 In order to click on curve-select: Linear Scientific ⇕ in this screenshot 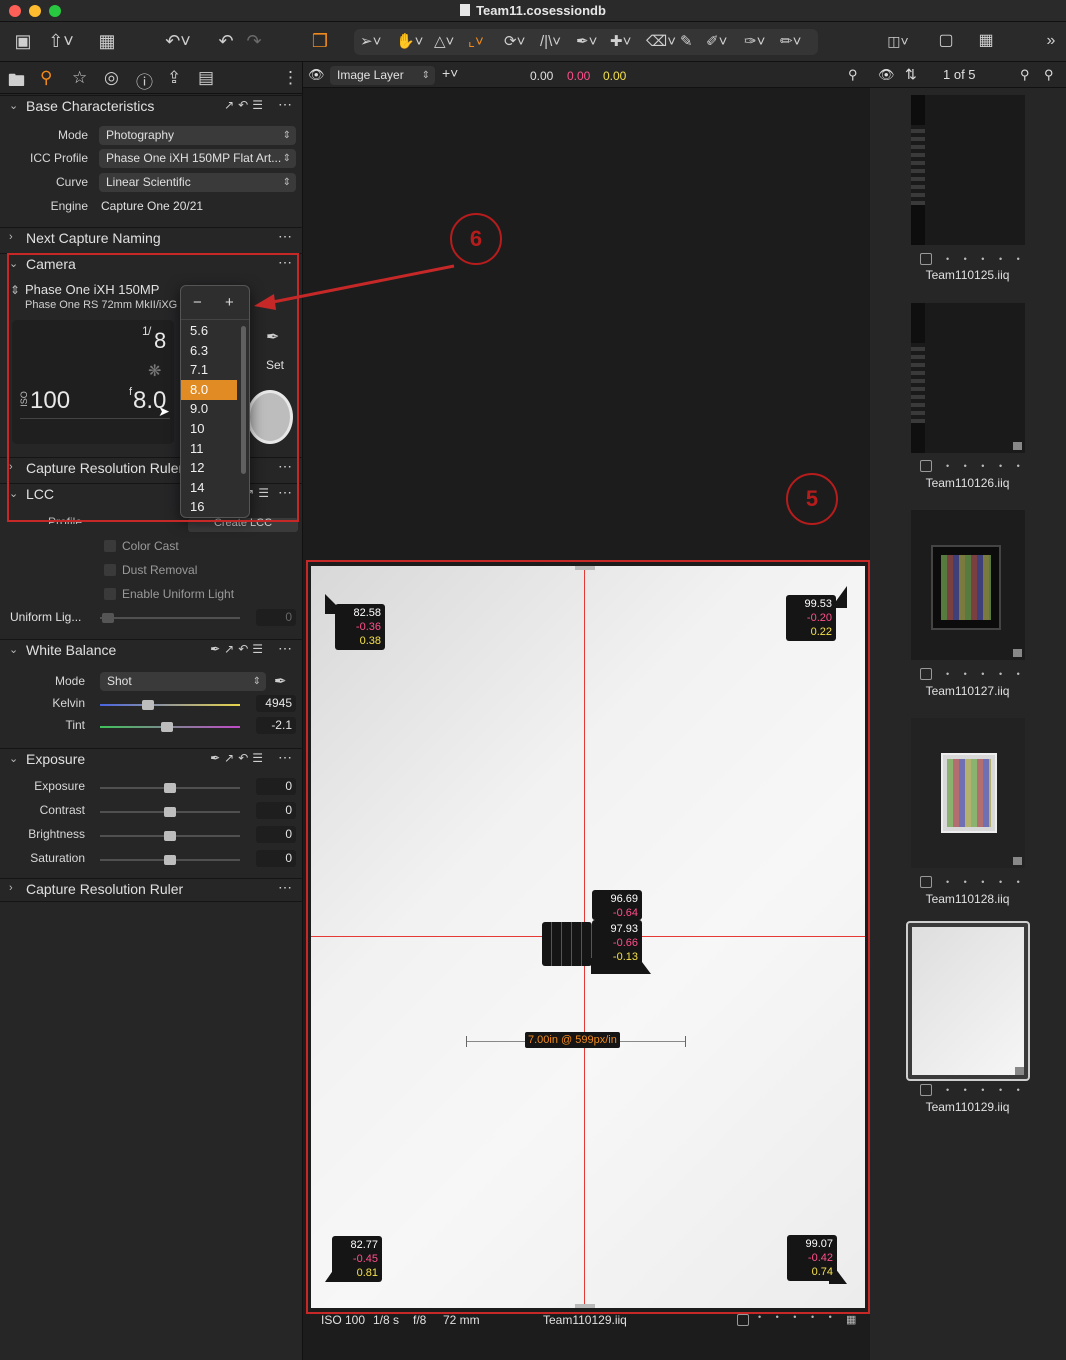, I will do `click(197, 182)`.